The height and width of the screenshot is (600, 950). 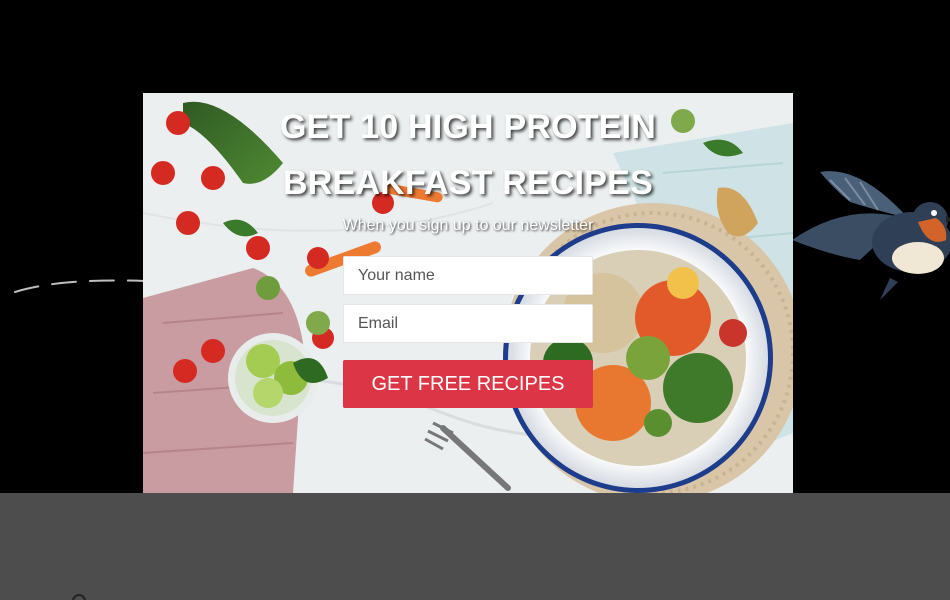 I want to click on name-input, so click(x=468, y=275).